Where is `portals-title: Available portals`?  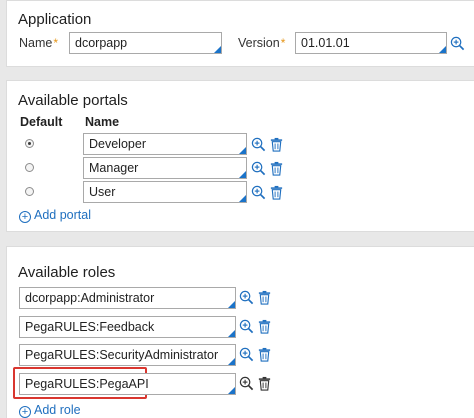
portals-title: Available portals is located at coordinates (73, 100).